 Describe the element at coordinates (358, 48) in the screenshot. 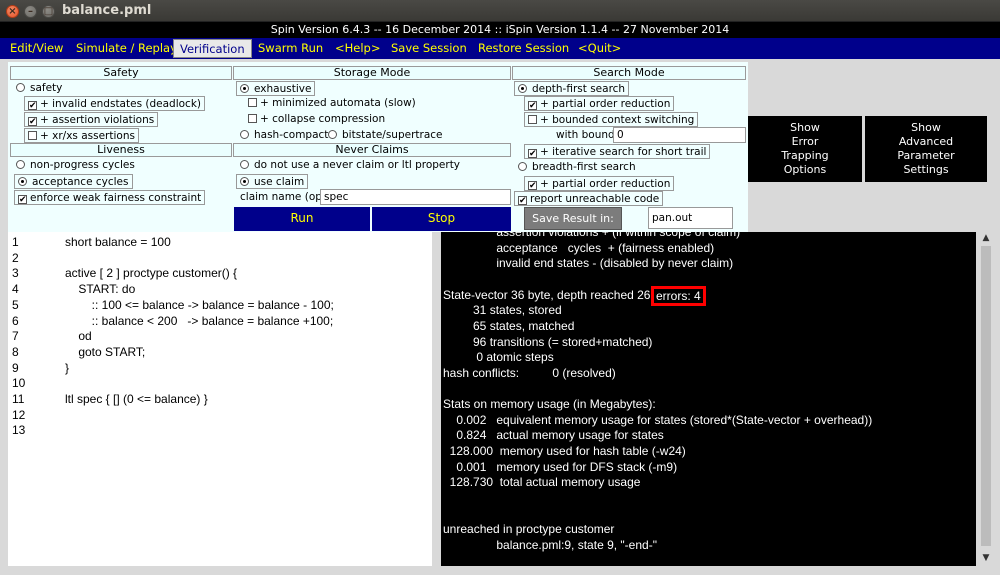

I see `menu-help: <Help>` at that location.